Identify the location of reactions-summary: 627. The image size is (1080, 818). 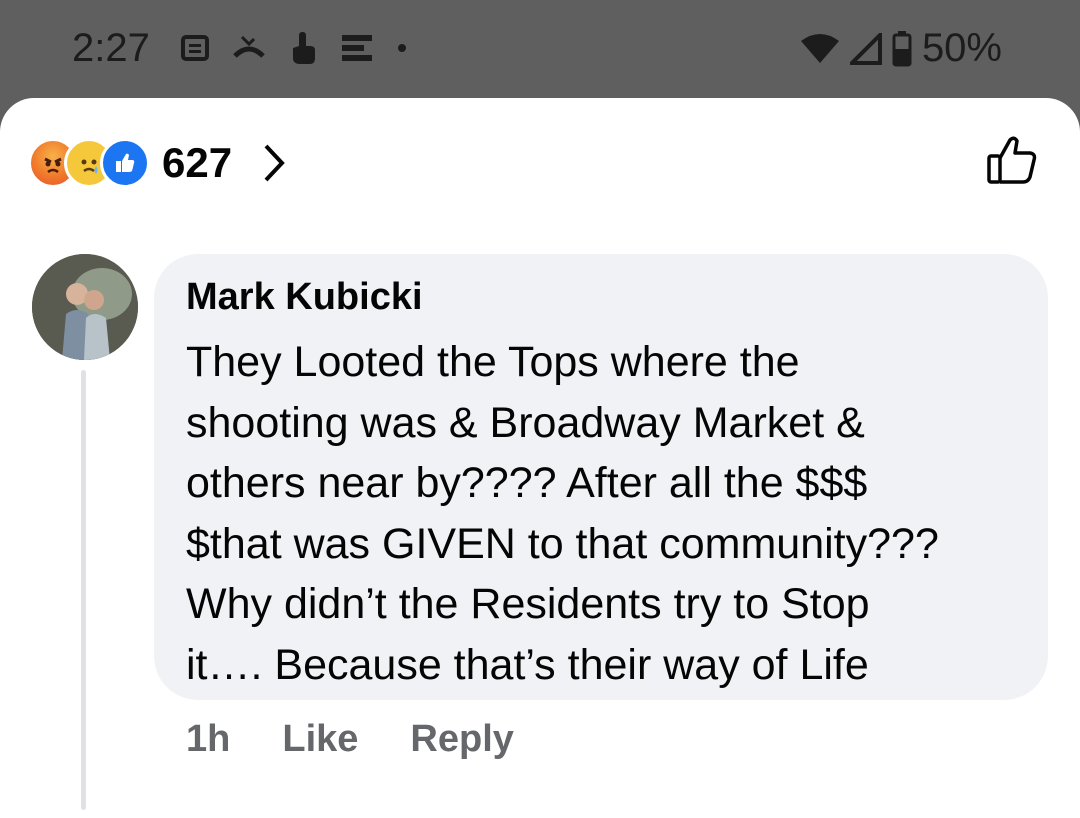
(157, 163).